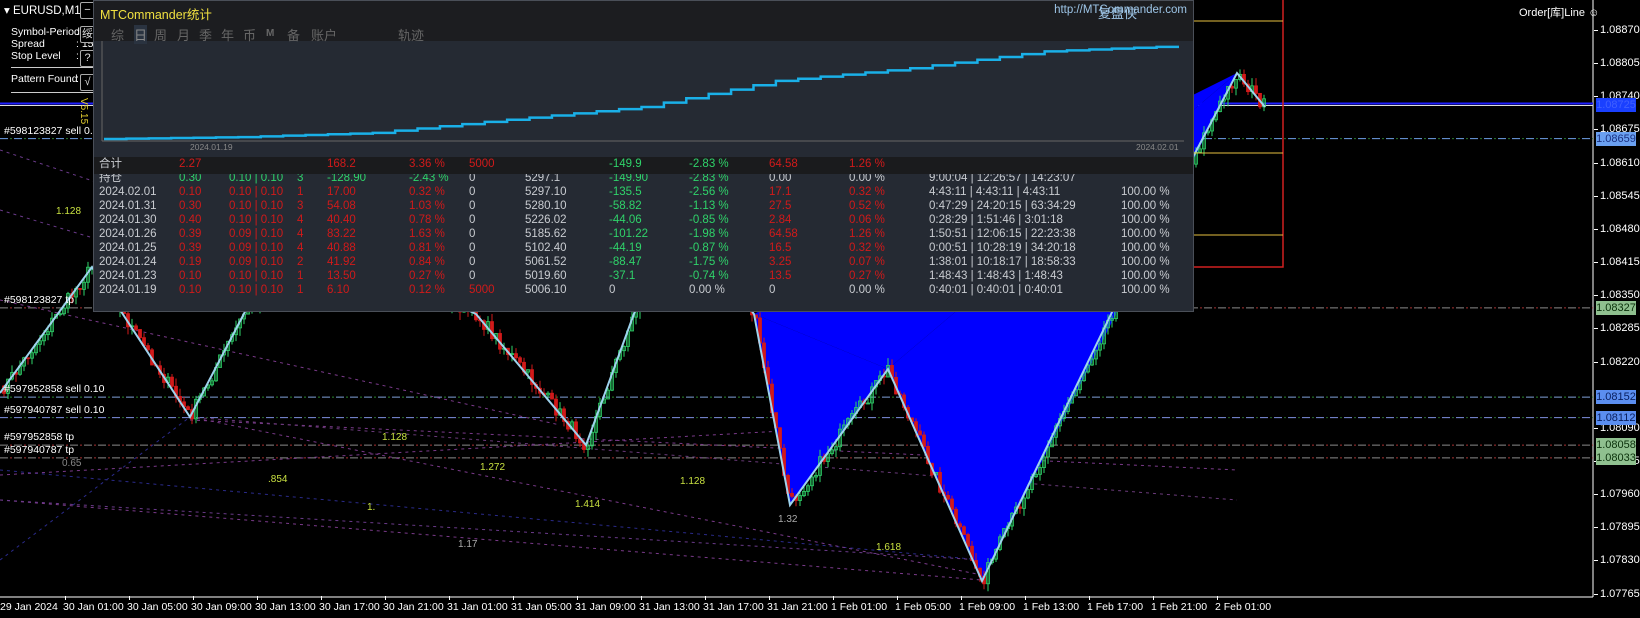 Image resolution: width=1640 pixels, height=618 pixels. Describe the element at coordinates (1617, 196) in the screenshot. I see `price-tick-label: 1.08545` at that location.